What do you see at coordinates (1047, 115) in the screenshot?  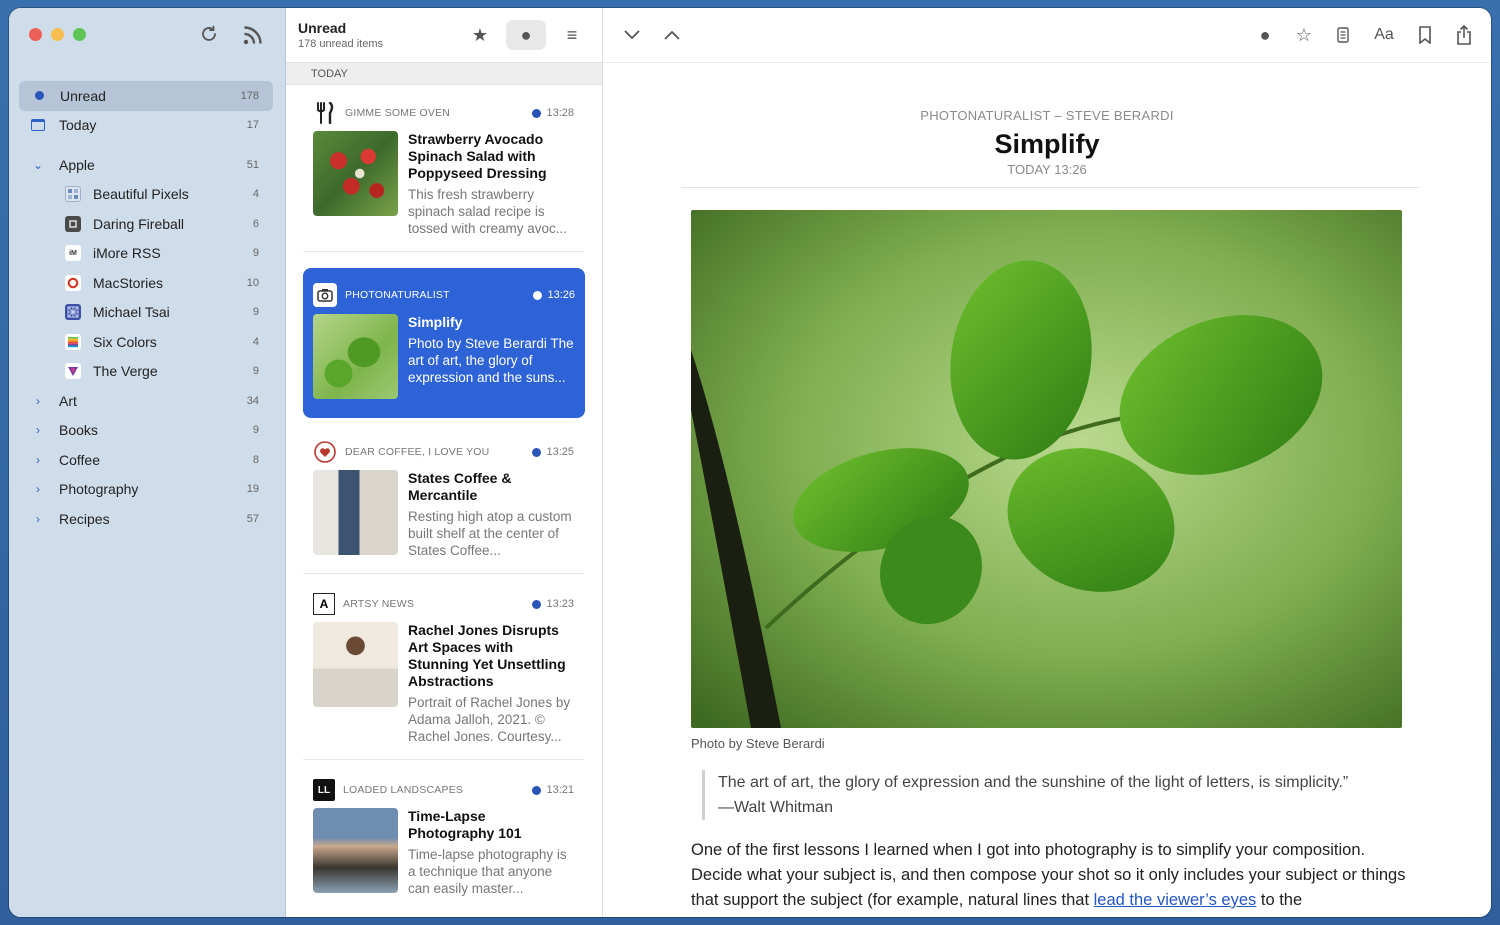 I see `article-byline: PHOTONATURALIST – STEVE BERARDI` at bounding box center [1047, 115].